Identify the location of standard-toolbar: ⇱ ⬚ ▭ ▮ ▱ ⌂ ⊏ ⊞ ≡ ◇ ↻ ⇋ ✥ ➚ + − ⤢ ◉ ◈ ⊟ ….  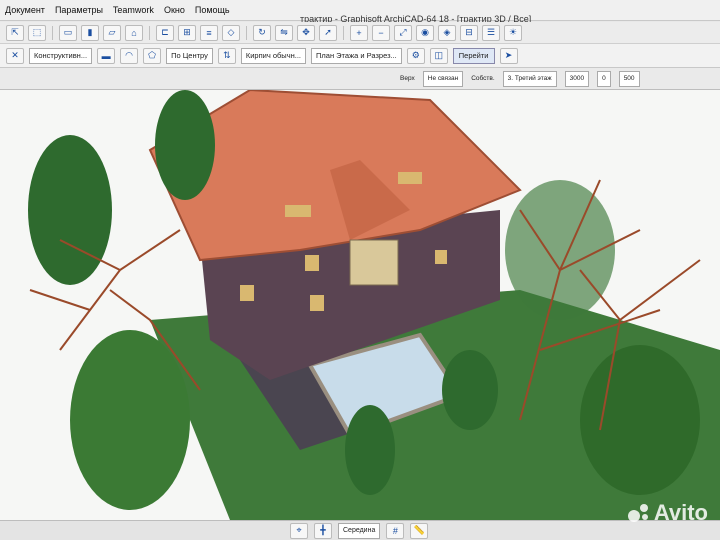
(360, 33).